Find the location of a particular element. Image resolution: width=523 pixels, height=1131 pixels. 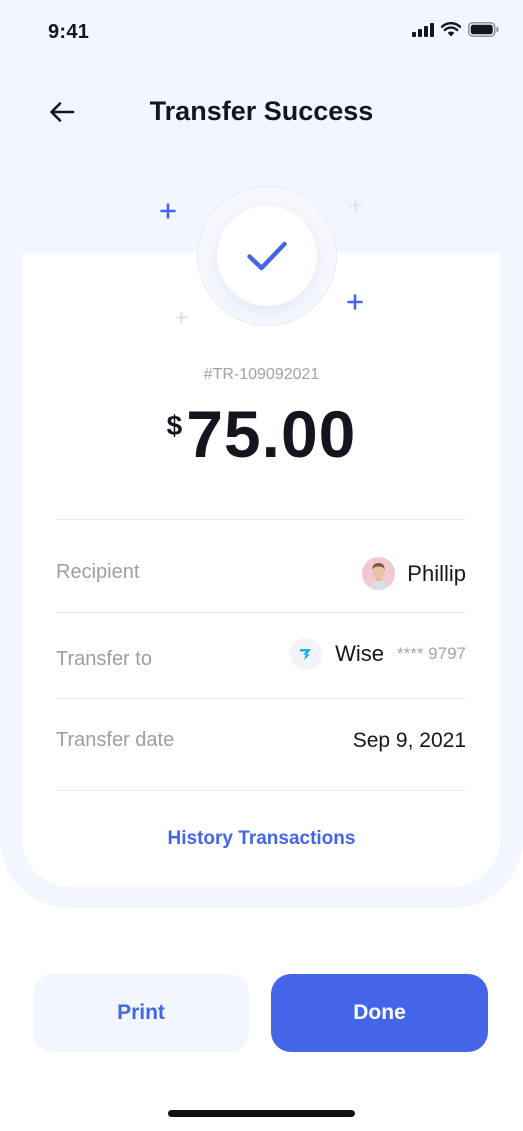

checkmark-icon is located at coordinates (267, 256).